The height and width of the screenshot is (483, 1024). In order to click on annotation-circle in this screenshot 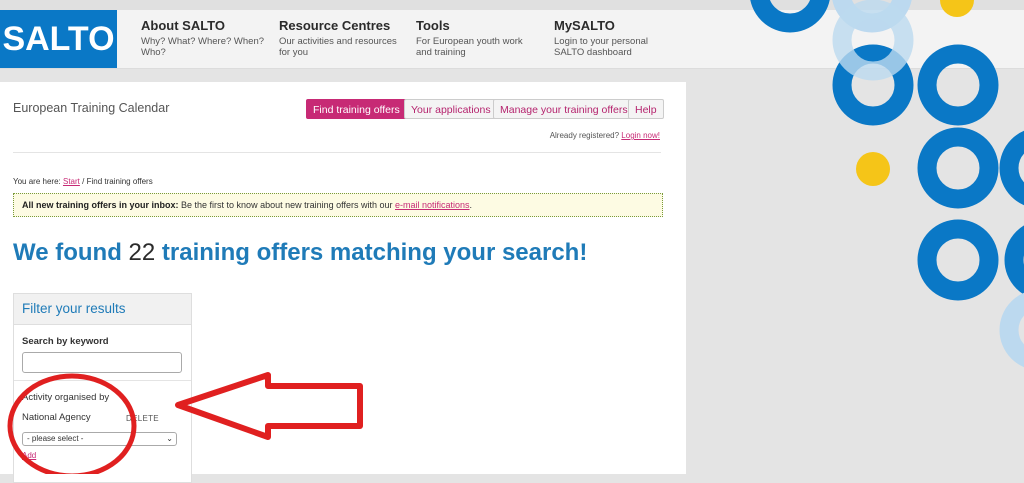, I will do `click(72, 423)`.